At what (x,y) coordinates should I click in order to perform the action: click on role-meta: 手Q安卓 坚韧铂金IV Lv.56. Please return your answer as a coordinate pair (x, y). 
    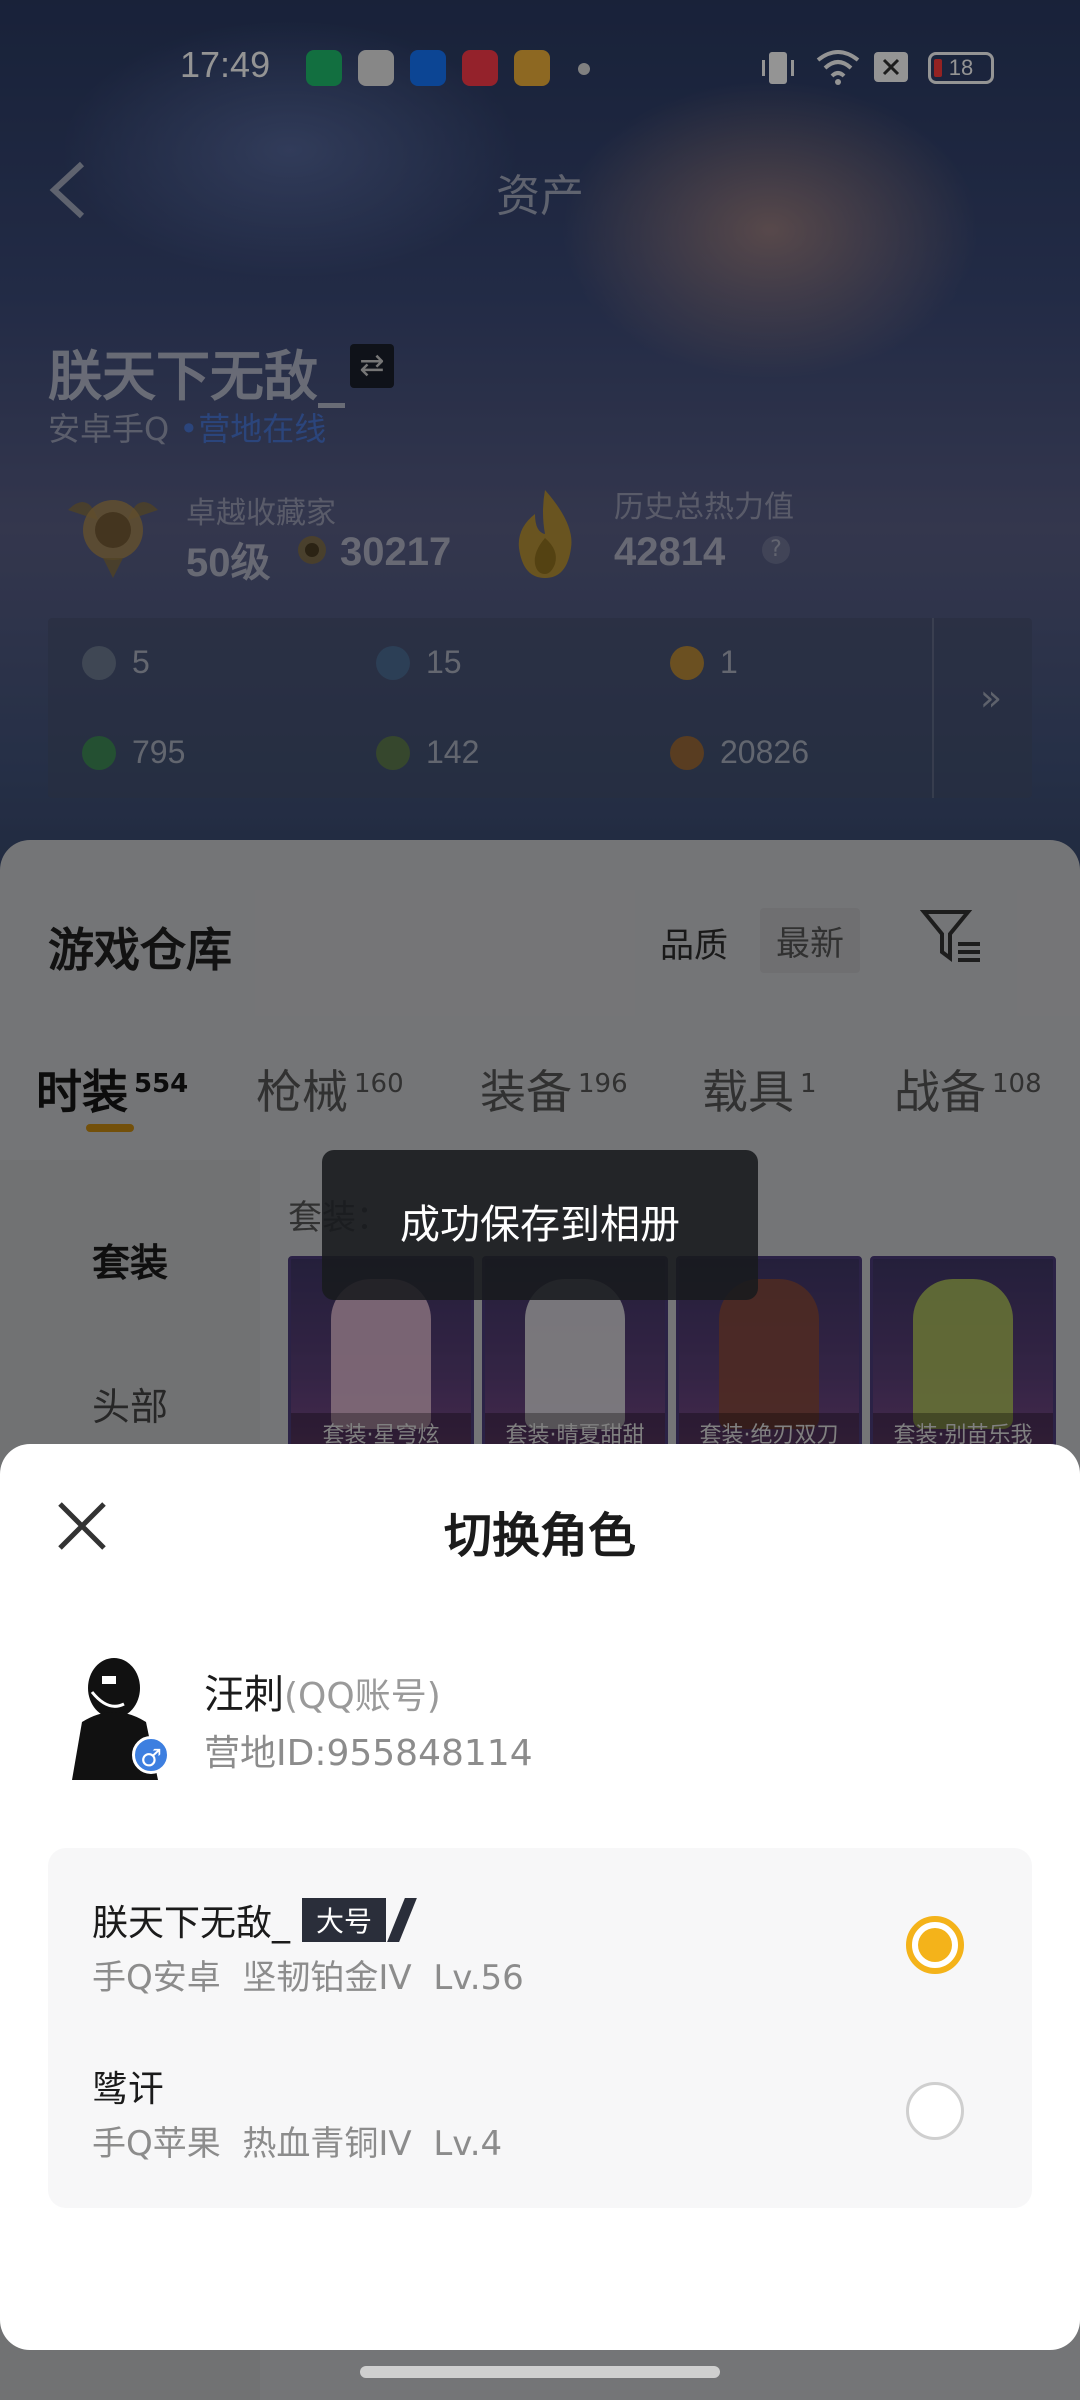
    Looking at the image, I should click on (308, 1978).